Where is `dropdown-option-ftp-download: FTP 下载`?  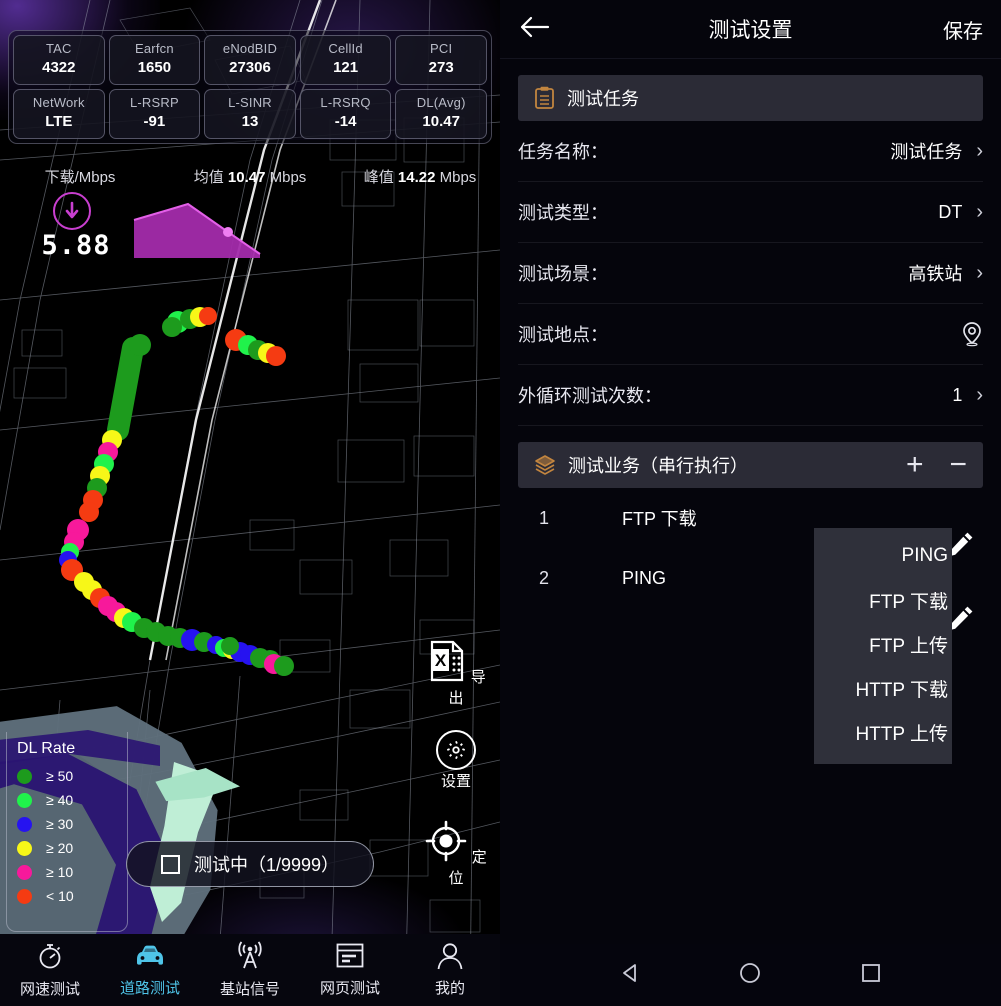
dropdown-option-ftp-download: FTP 下载 is located at coordinates (883, 600).